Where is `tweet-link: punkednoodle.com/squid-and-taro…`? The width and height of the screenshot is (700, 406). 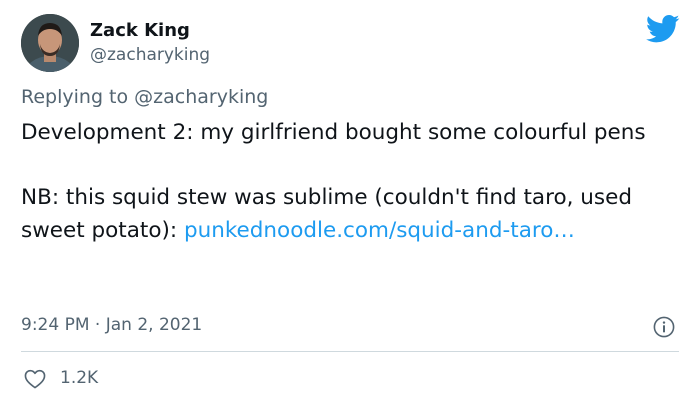 tweet-link: punkednoodle.com/squid-and-taro… is located at coordinates (379, 230).